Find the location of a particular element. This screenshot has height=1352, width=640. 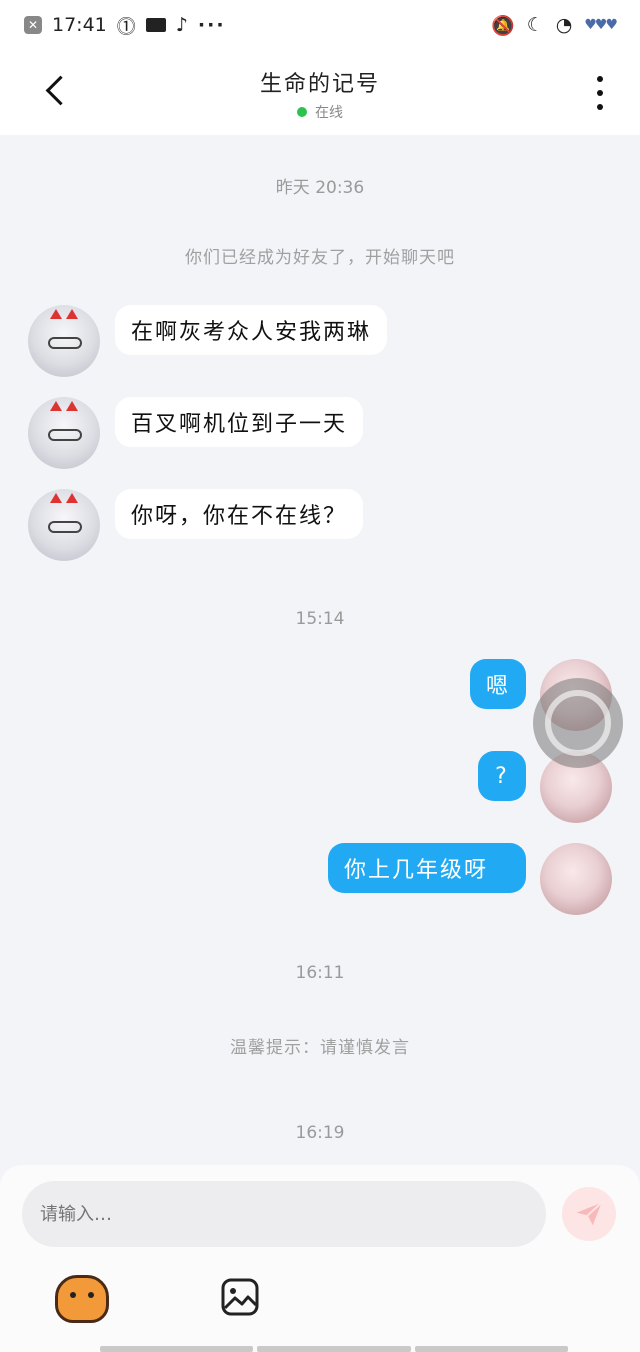

chat-header: 生命的记号 在线 is located at coordinates (320, 92).